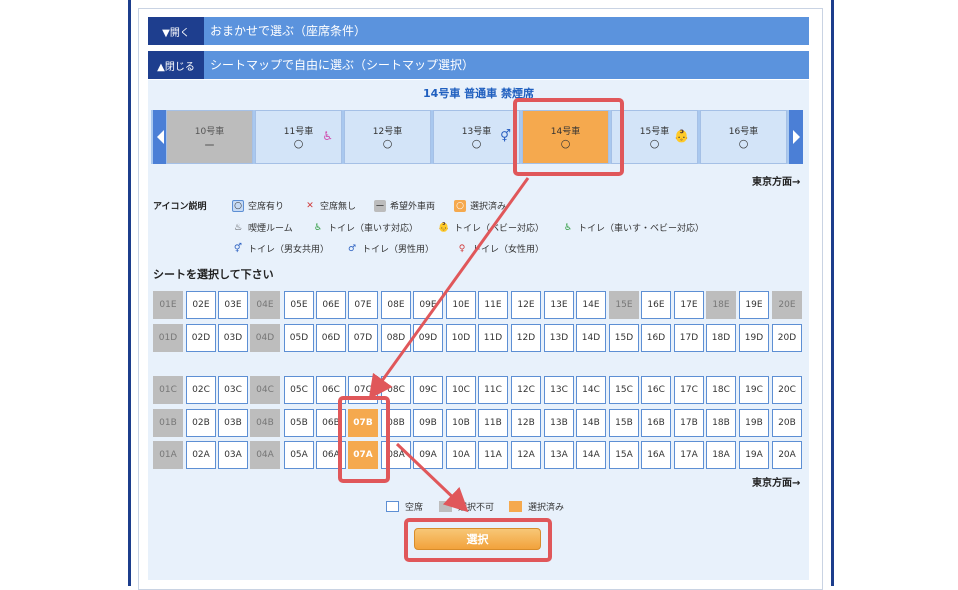 This screenshot has height=590, width=958. What do you see at coordinates (201, 455) in the screenshot?
I see `seat-02A: 02A` at bounding box center [201, 455].